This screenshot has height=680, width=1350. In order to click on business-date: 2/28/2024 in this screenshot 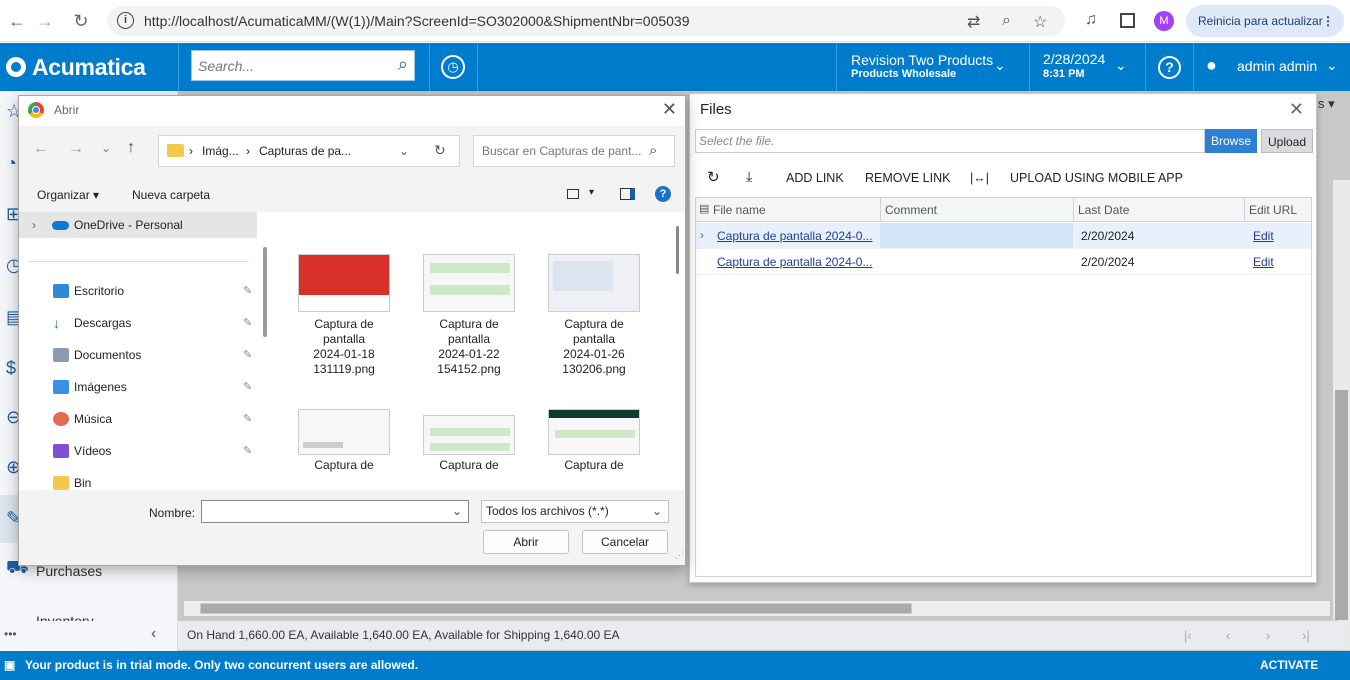, I will do `click(1074, 59)`.